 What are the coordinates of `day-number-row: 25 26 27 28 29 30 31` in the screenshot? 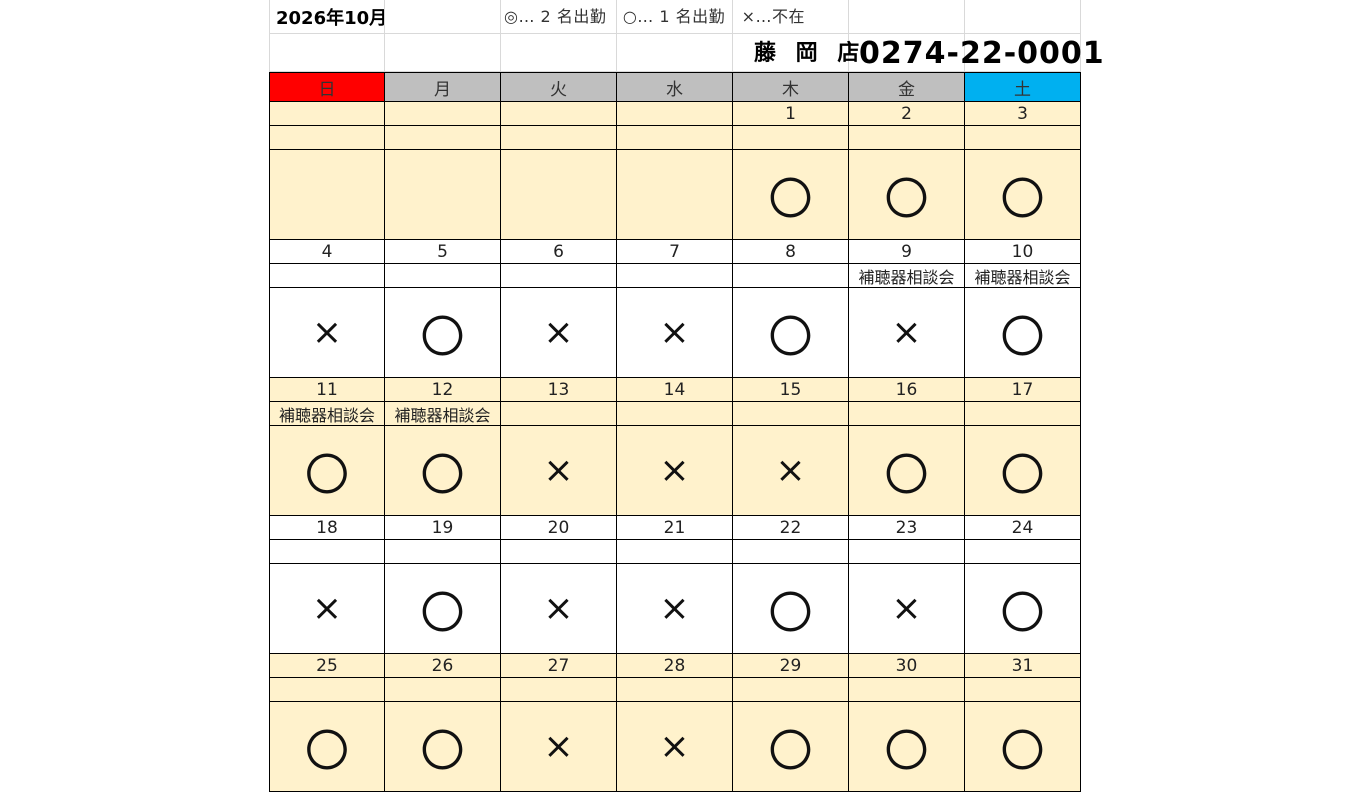 It's located at (675, 666).